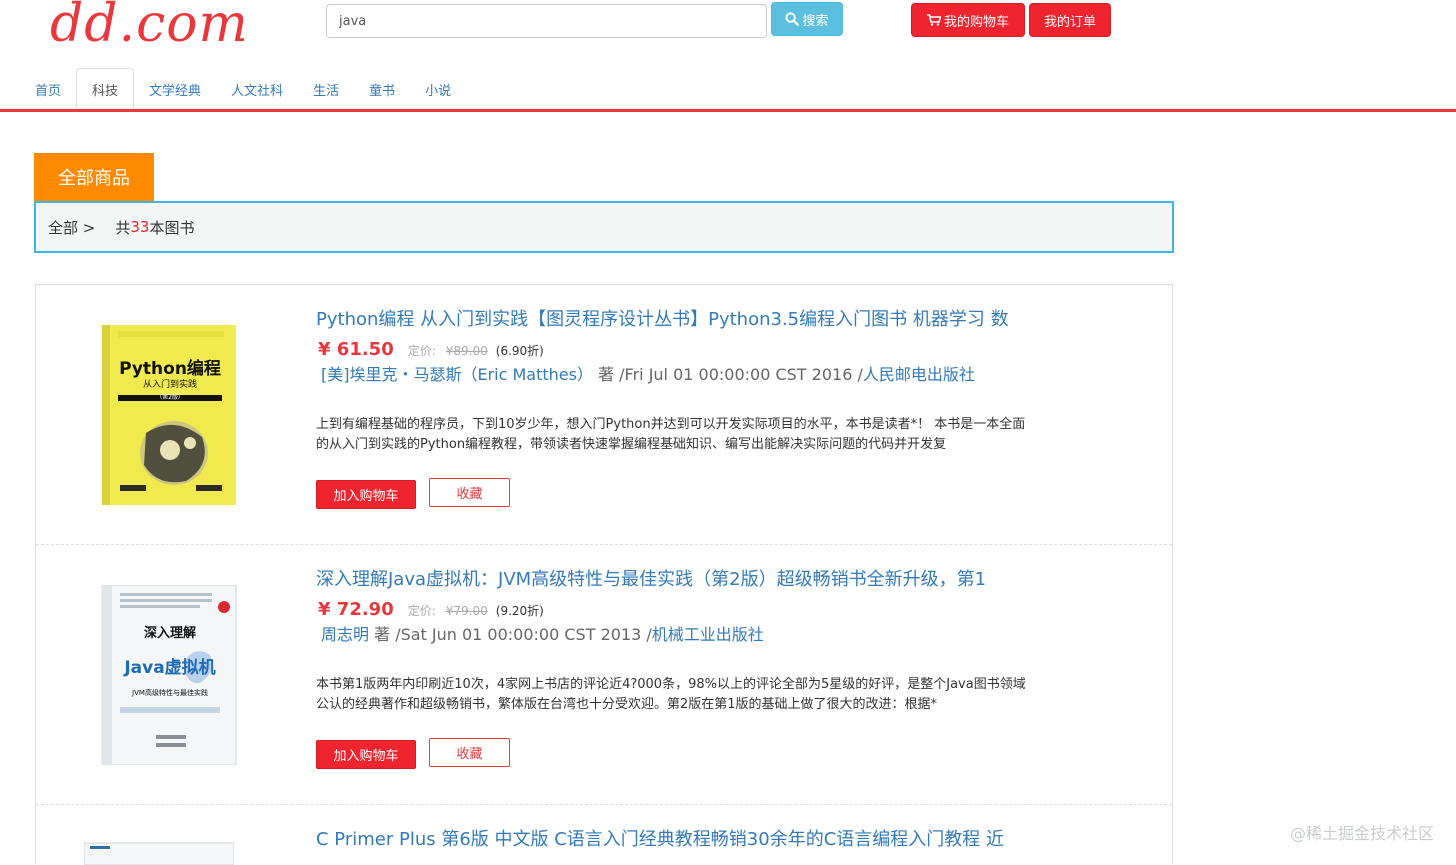 Image resolution: width=1456 pixels, height=865 pixels. Describe the element at coordinates (976, 22) in the screenshot. I see `cart-button-label: 我的购物车` at that location.